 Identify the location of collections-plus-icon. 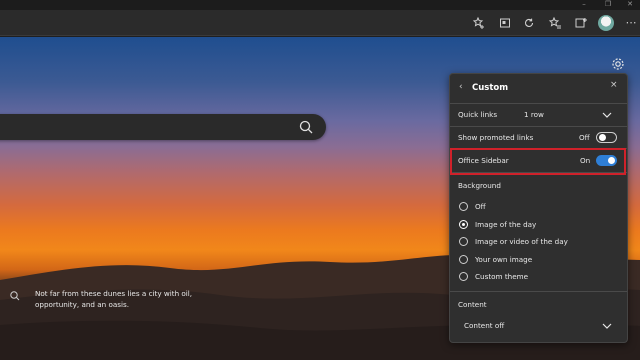
(581, 23).